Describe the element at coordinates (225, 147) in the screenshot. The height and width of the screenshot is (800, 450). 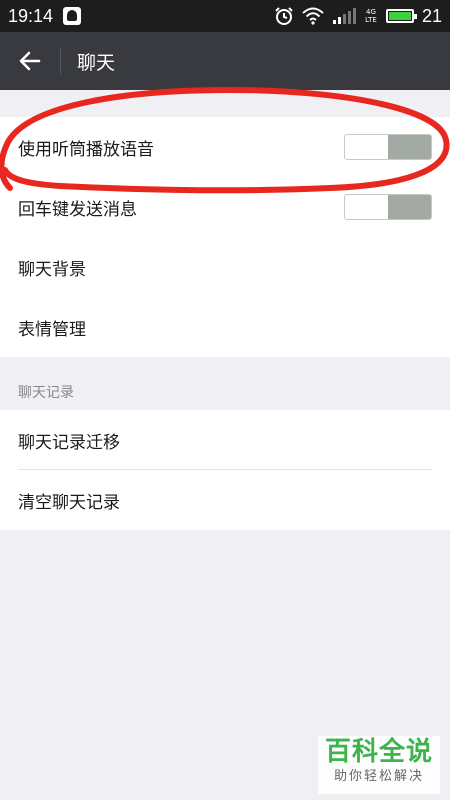
I see `setting-row-earpiece: 使用听筒播放语音` at that location.